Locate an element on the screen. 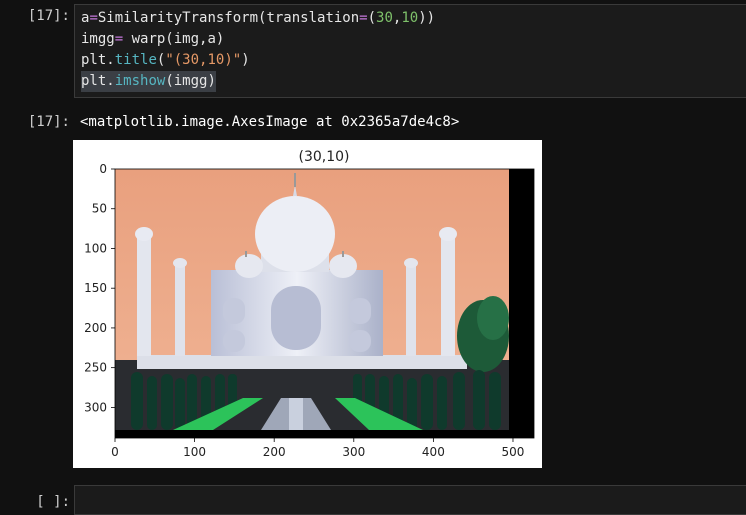 This screenshot has height=515, width=746. y-tick-label: 100 is located at coordinates (95, 248).